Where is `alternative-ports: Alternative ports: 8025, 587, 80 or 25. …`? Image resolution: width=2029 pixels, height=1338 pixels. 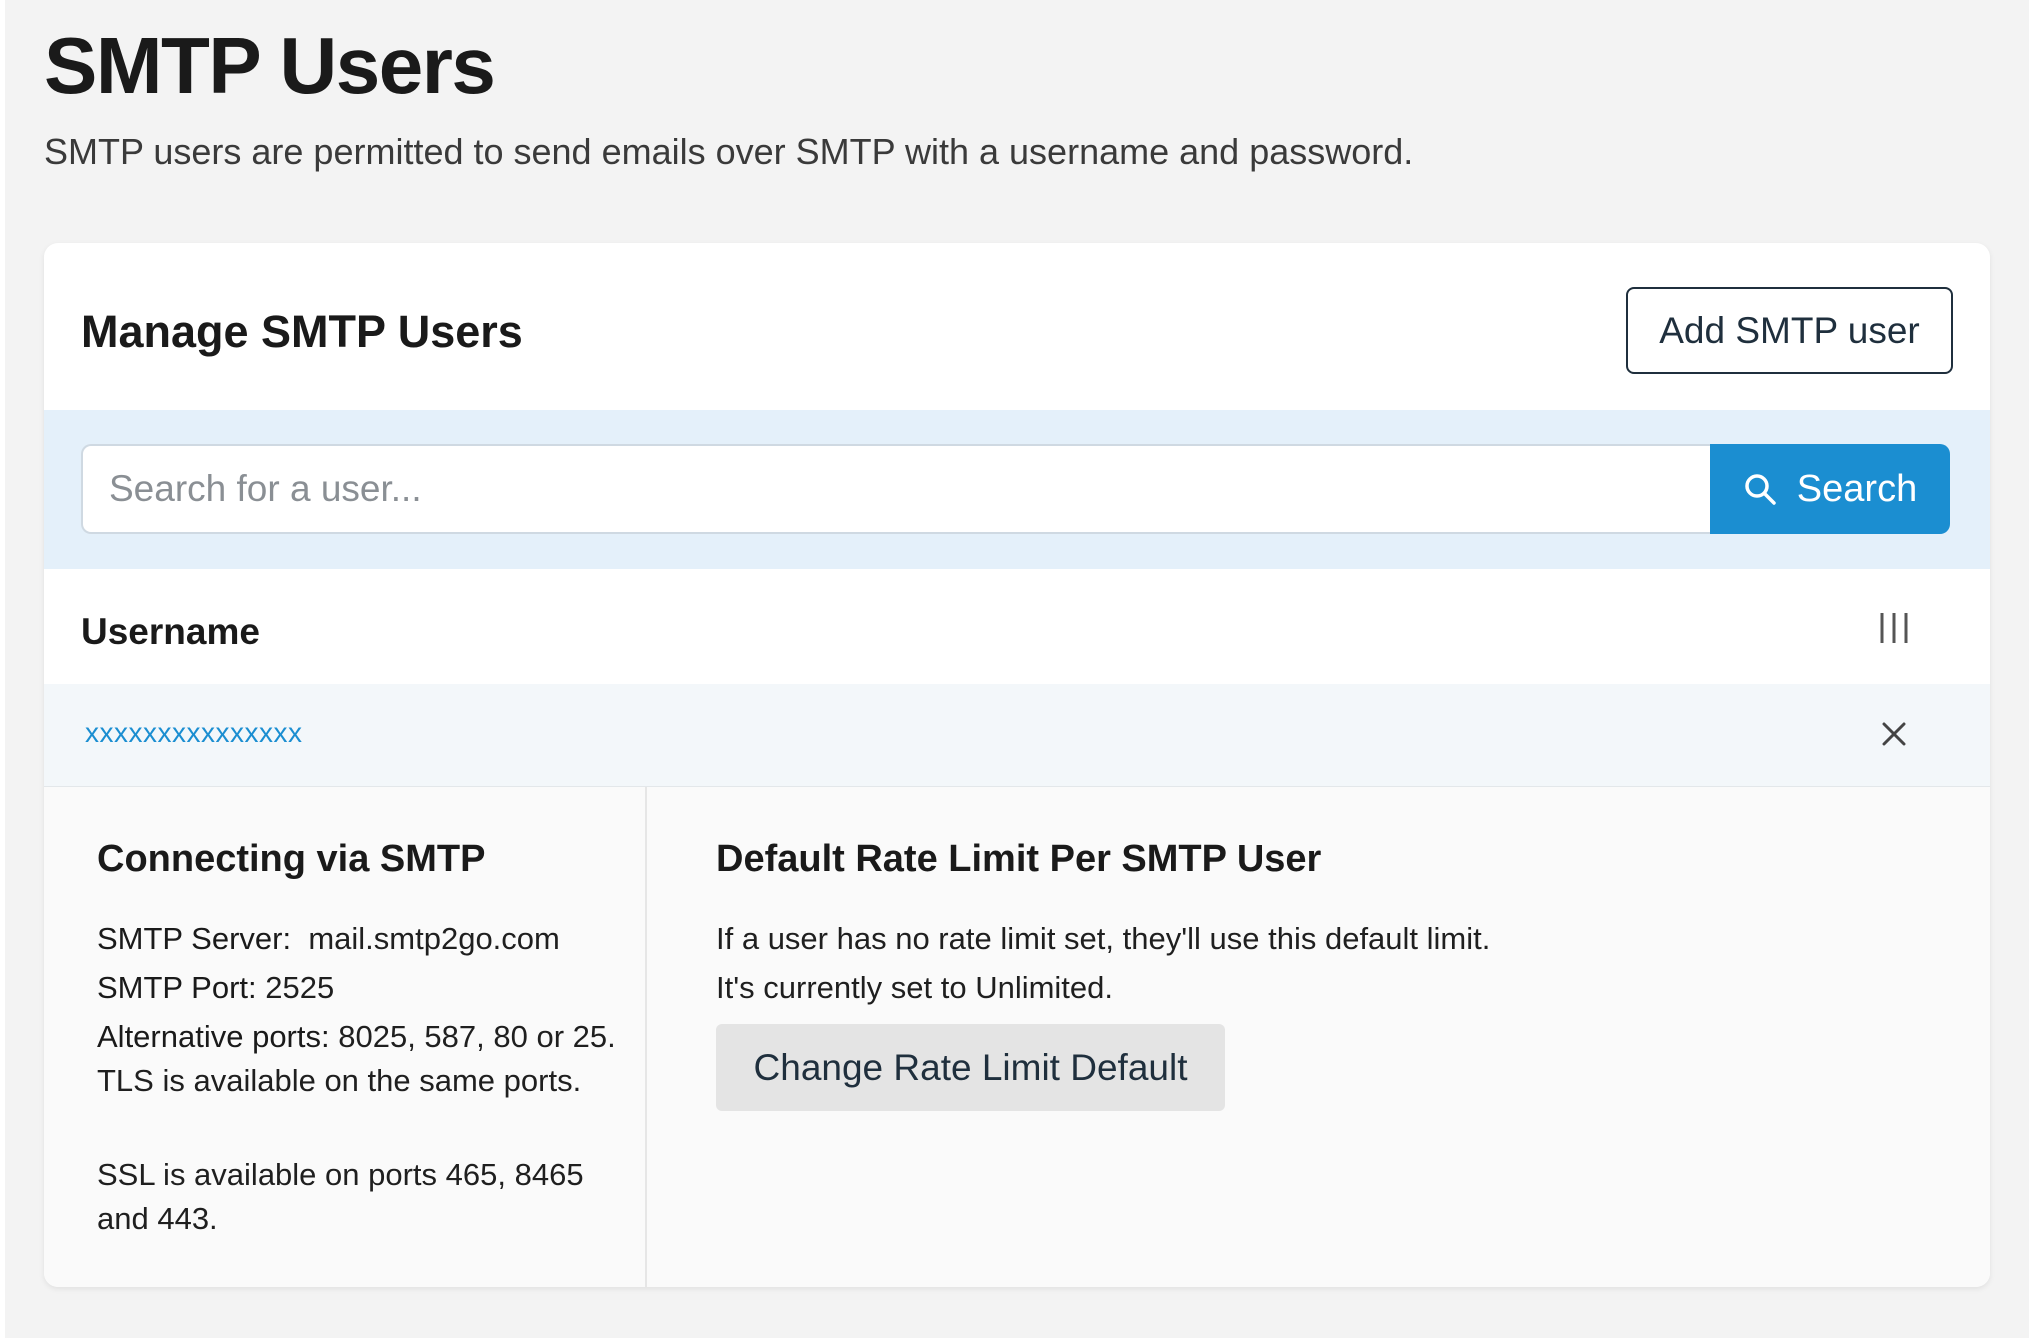
alternative-ports: Alternative ports: 8025, 587, 80 or 25. … is located at coordinates (357, 1059).